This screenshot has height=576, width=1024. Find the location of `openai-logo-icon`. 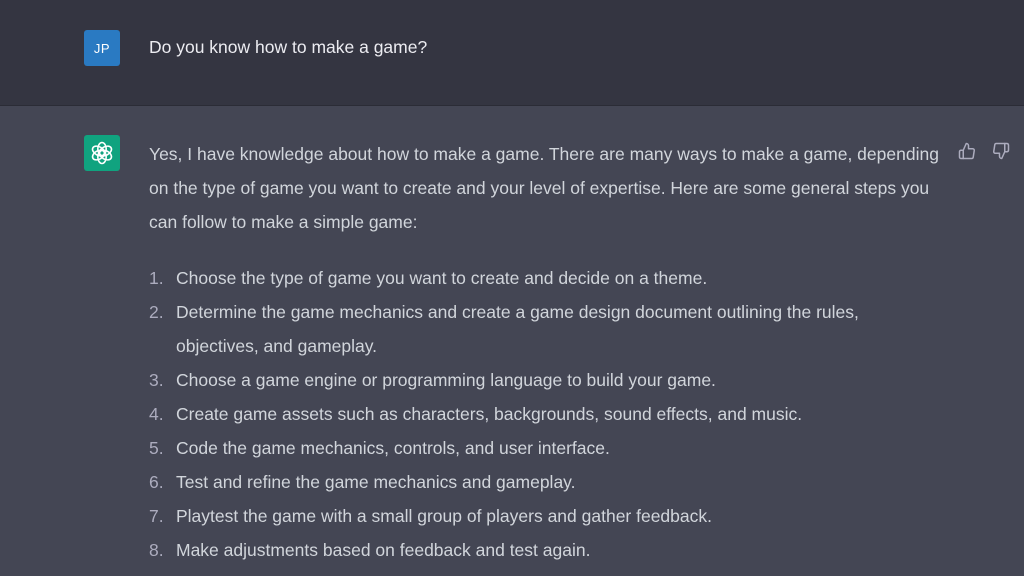

openai-logo-icon is located at coordinates (102, 153).